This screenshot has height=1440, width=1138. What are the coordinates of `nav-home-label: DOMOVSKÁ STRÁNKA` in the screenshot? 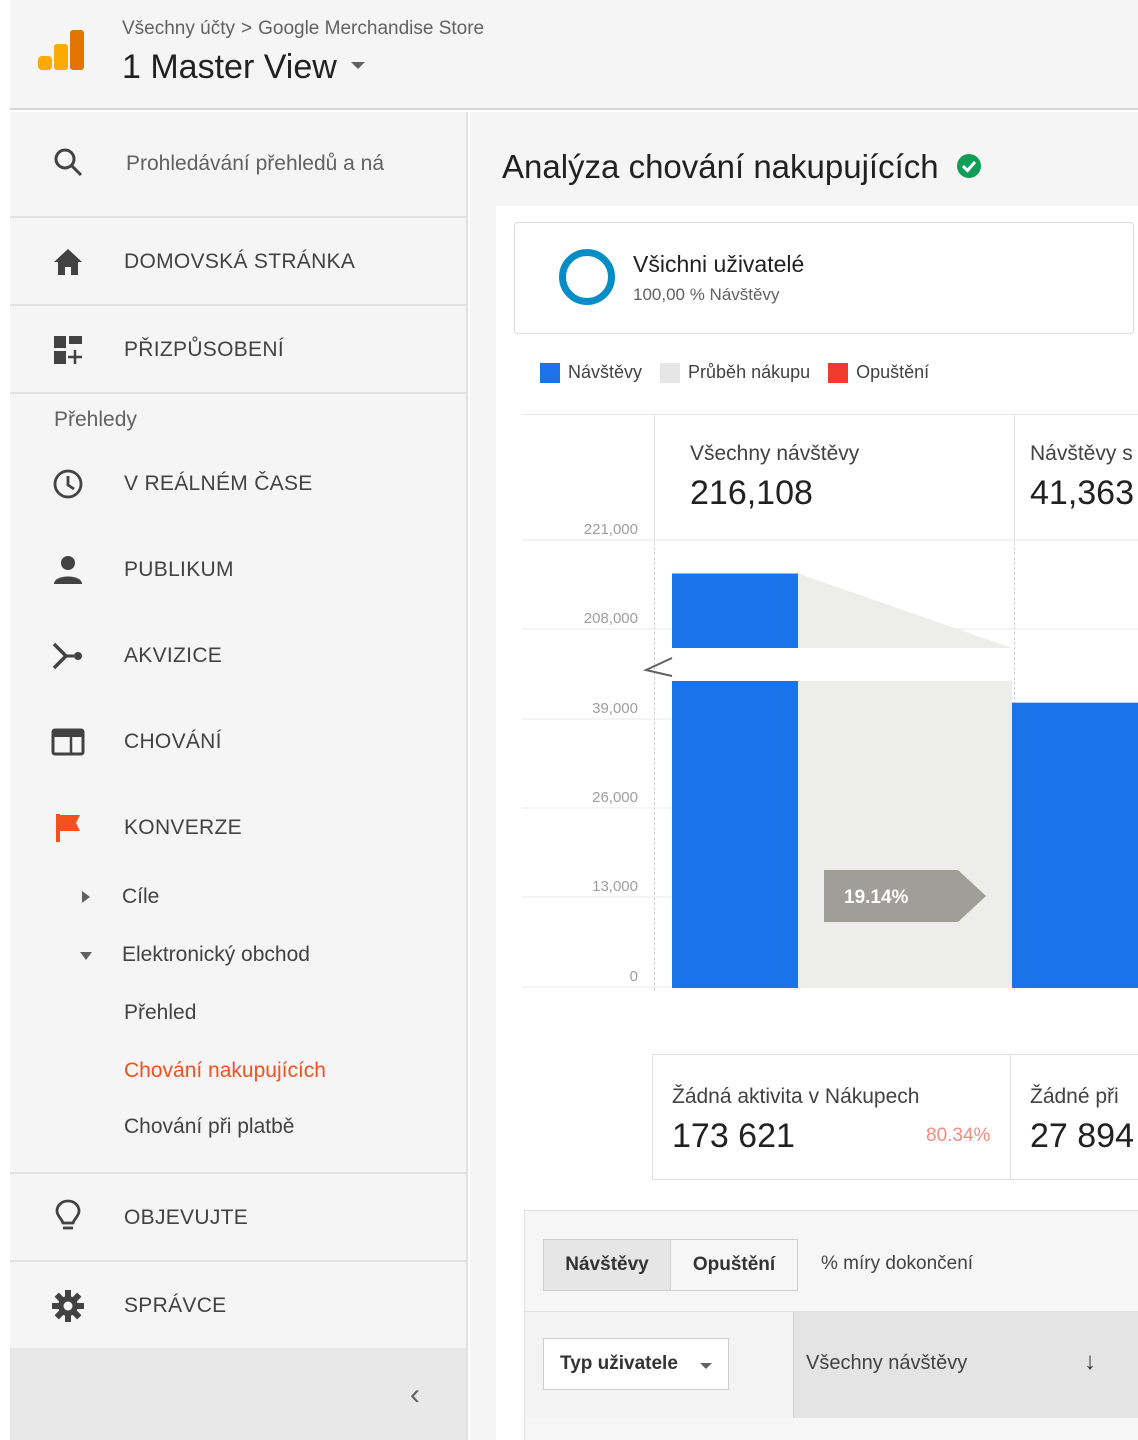 It's located at (240, 261).